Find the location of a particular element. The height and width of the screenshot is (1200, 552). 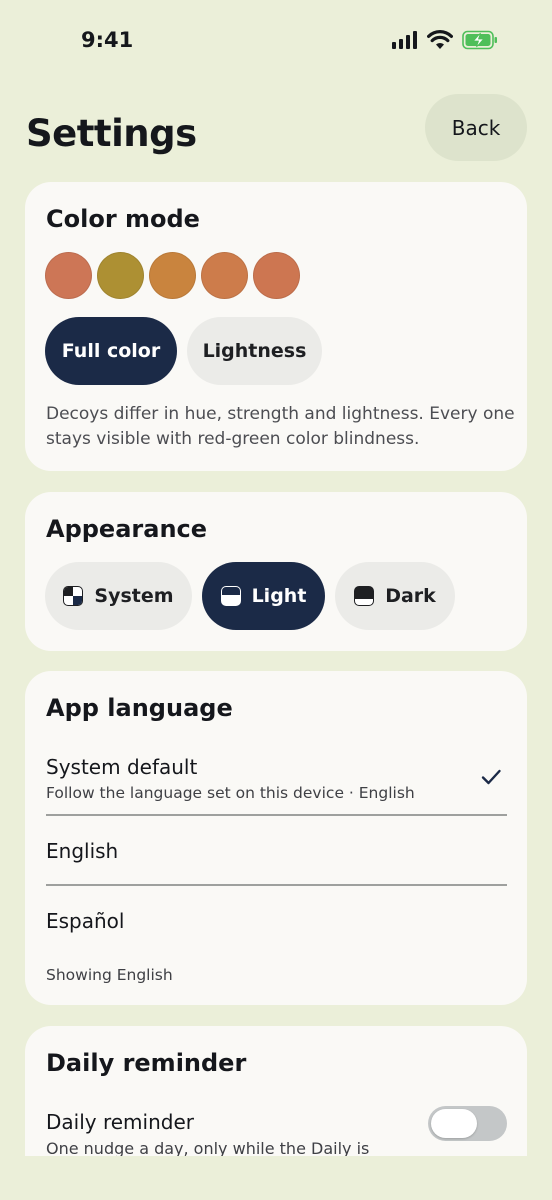

daily-reminder-row-label: Daily reminder is located at coordinates (120, 1122).